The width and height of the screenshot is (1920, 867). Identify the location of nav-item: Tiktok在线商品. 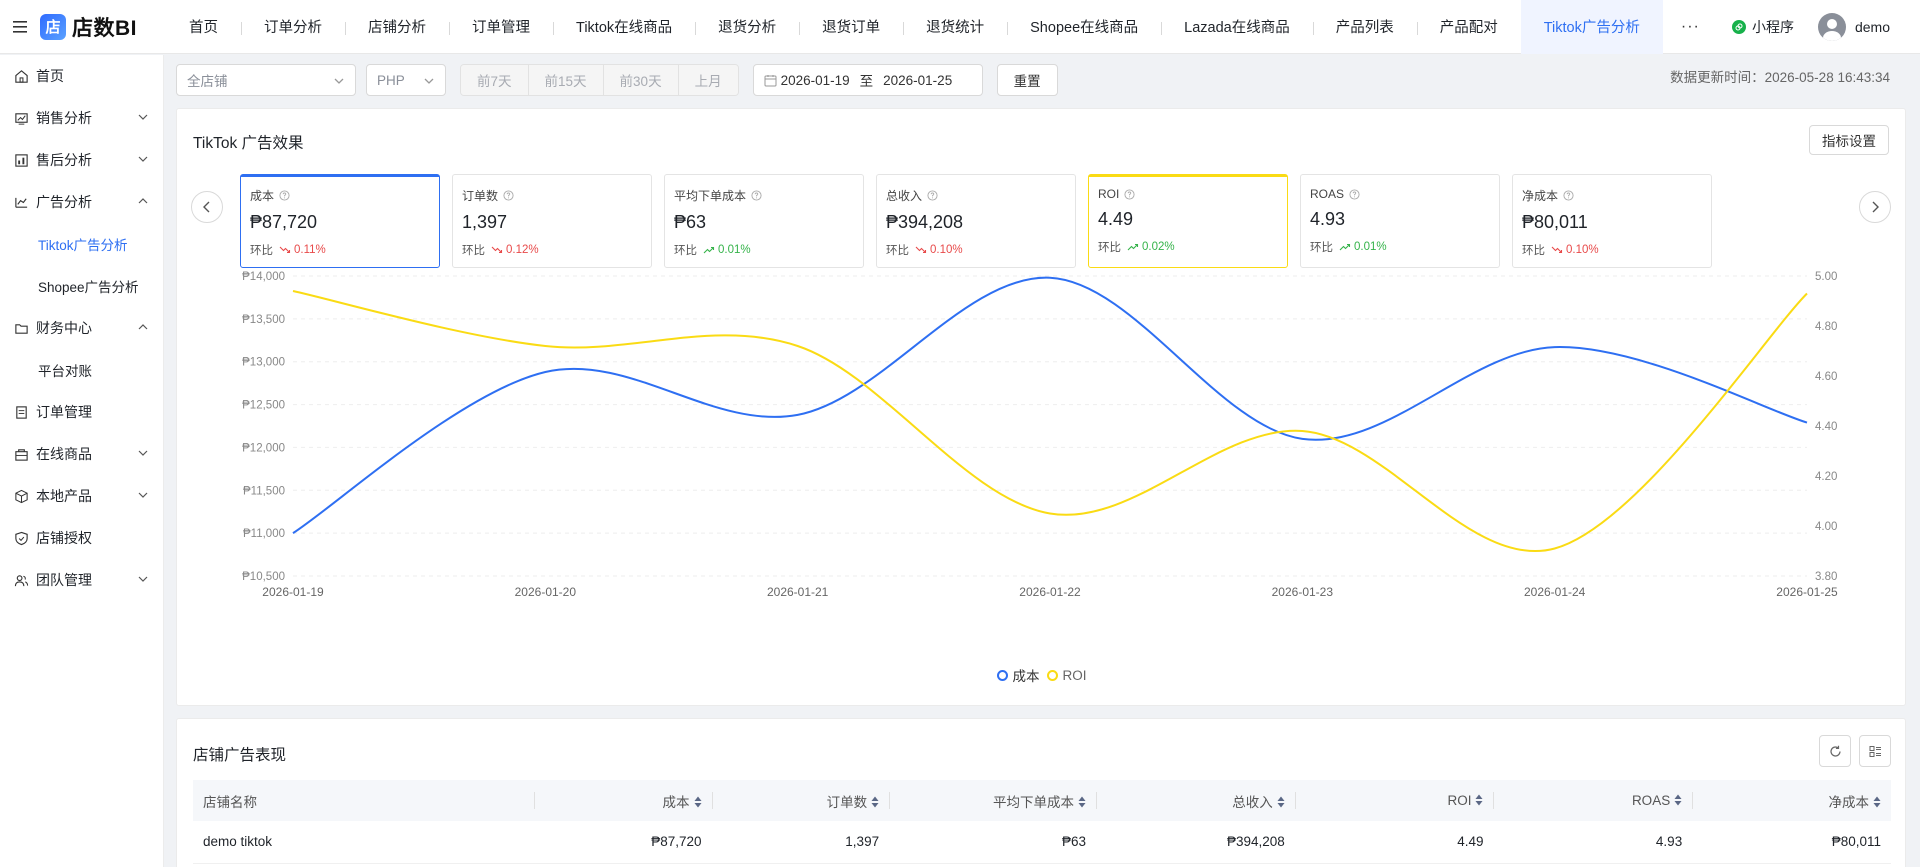
(624, 27).